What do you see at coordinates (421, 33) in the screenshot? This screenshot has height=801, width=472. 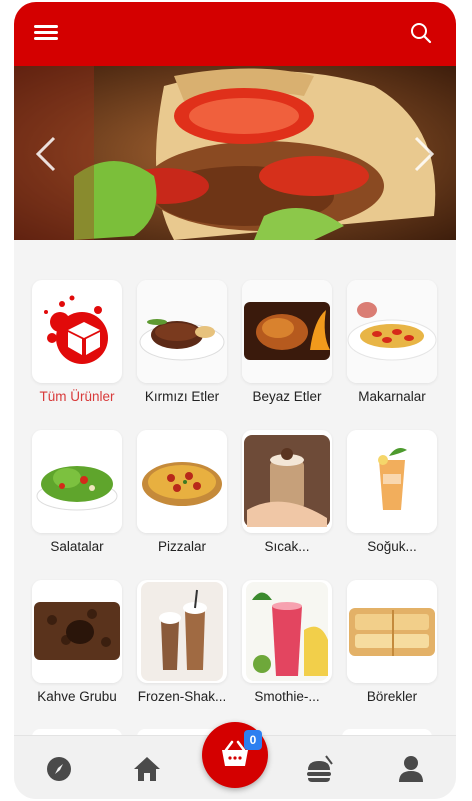 I see `search-icon` at bounding box center [421, 33].